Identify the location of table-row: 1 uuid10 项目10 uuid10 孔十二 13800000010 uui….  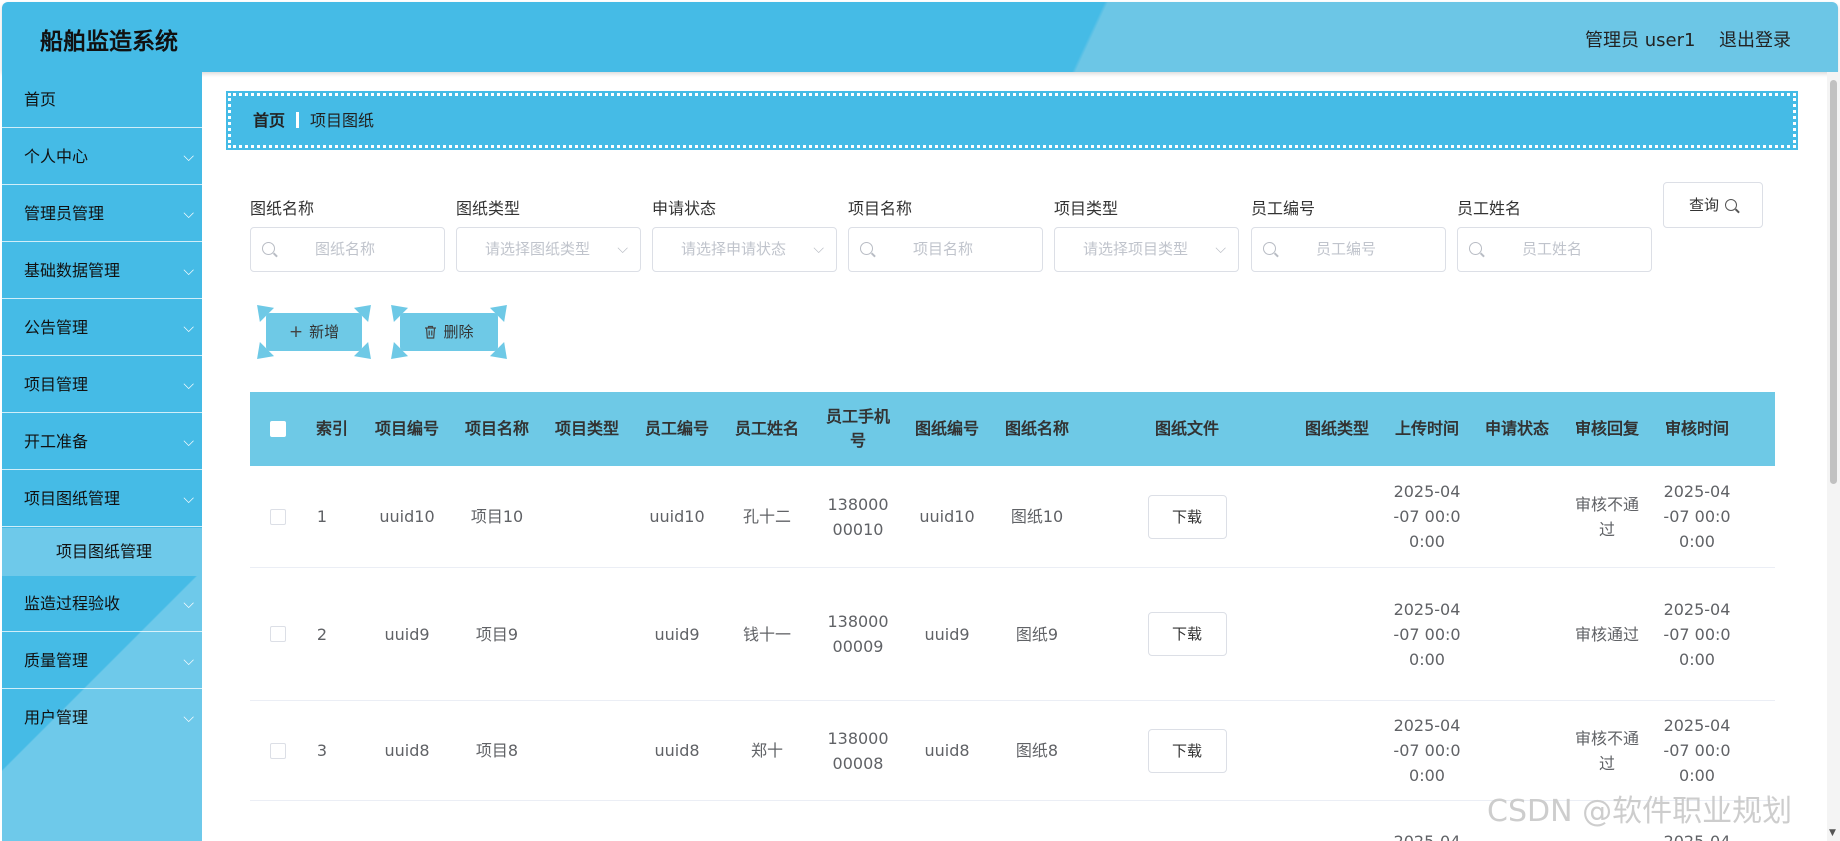
(1012, 517).